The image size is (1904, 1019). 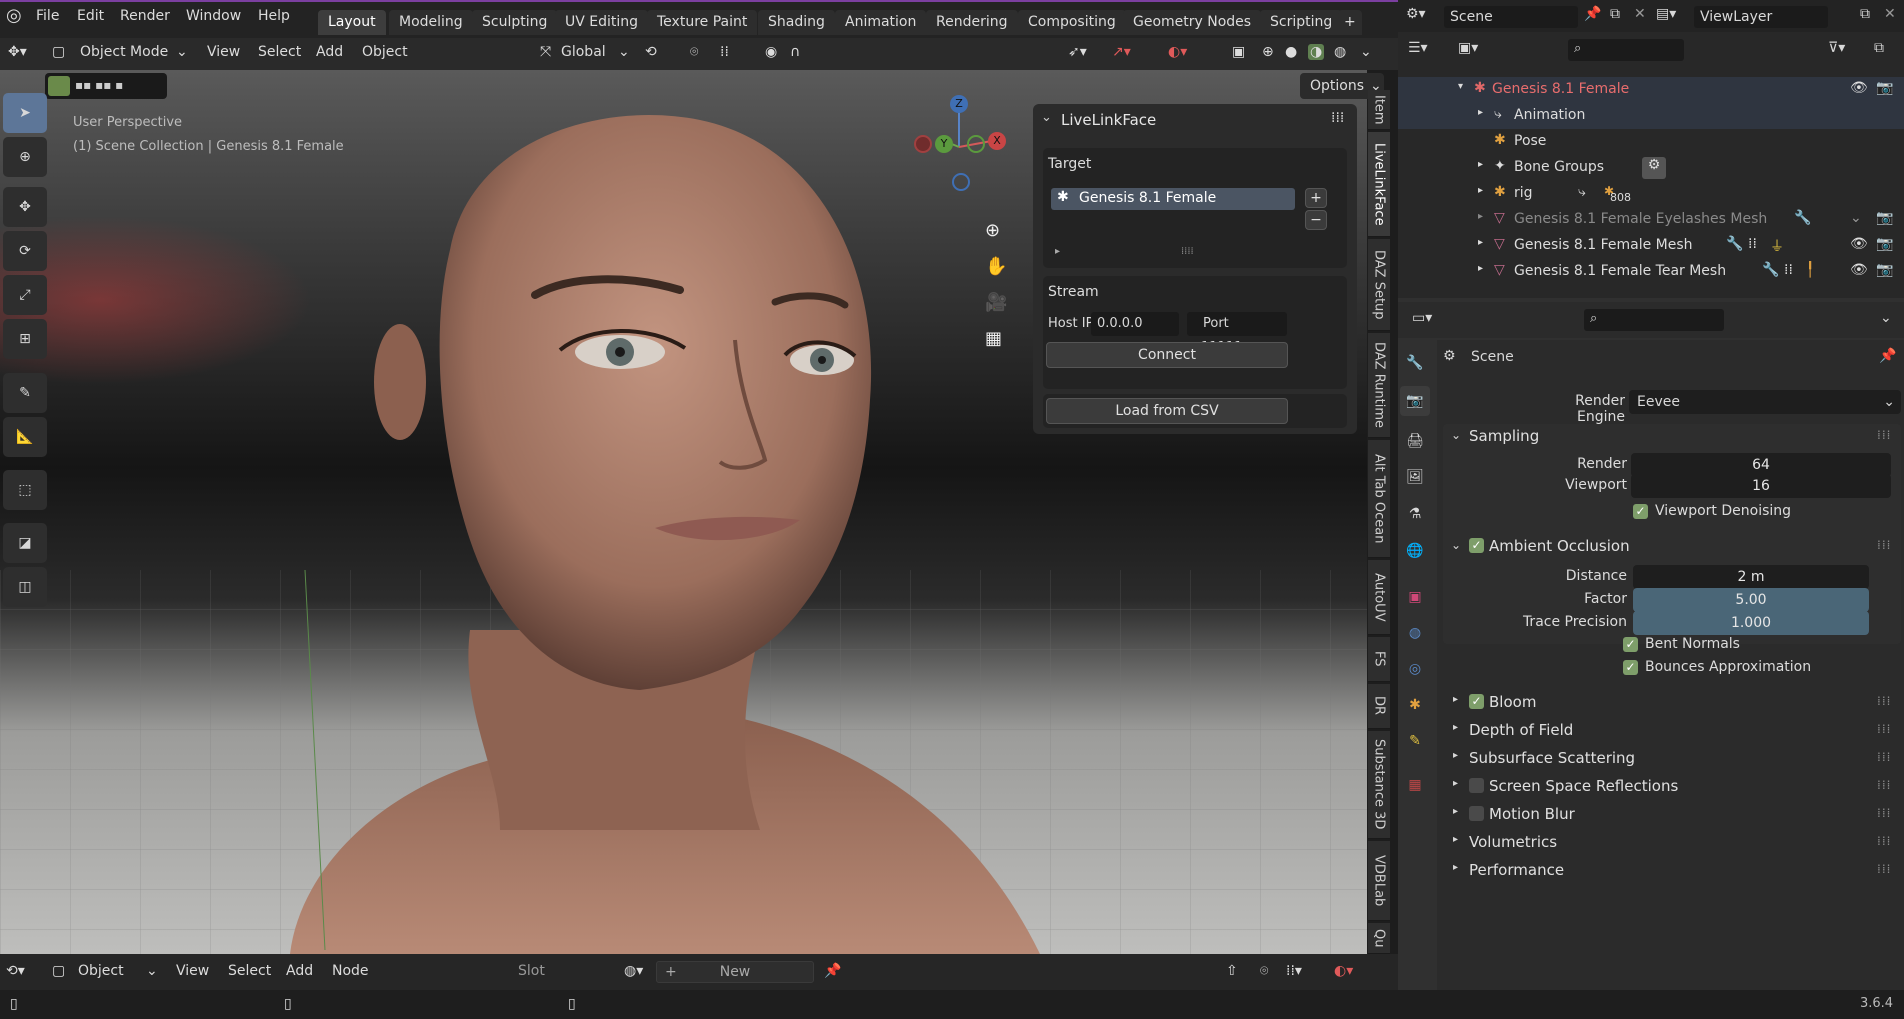 I want to click on bent-normals-checkbox: ✓, so click(x=1630, y=644).